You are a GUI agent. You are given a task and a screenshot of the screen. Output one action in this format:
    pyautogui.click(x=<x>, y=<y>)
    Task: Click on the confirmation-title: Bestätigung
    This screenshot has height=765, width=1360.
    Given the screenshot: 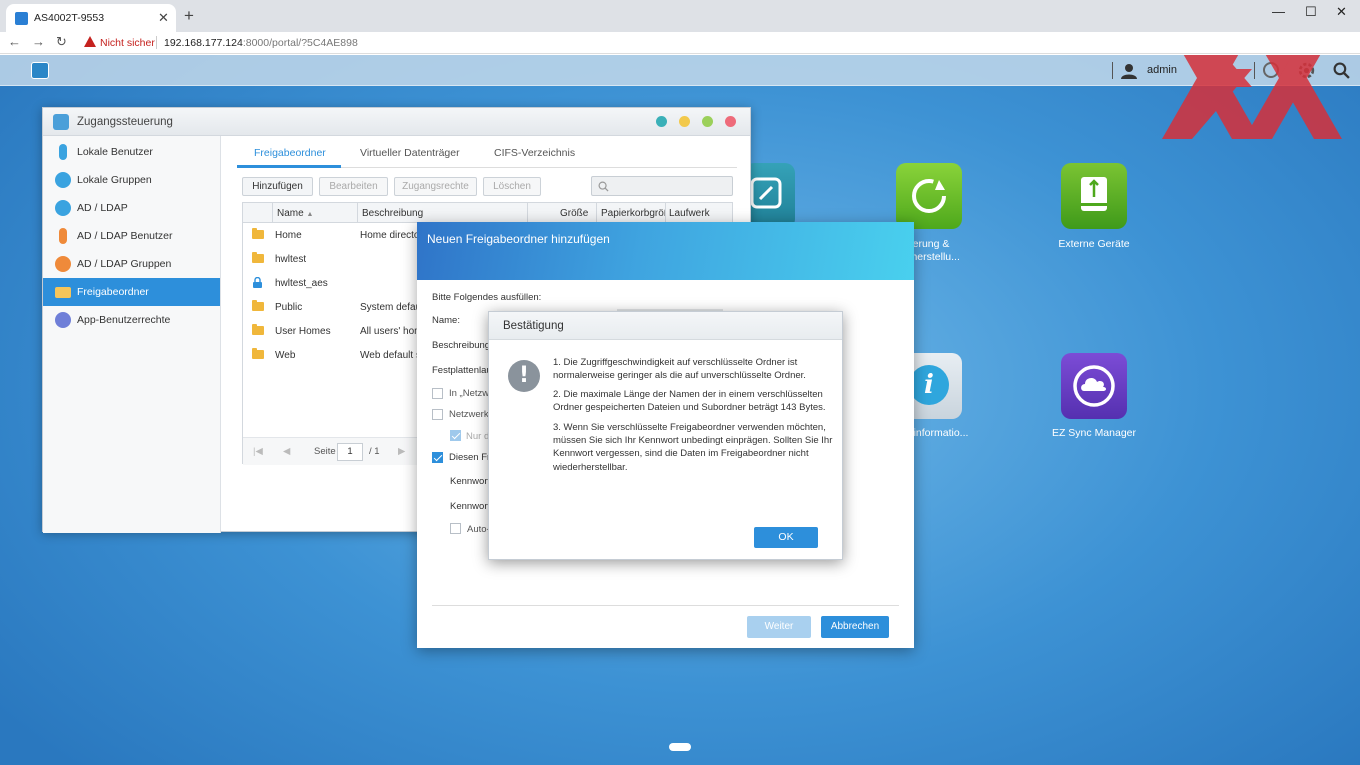 What is the action you would take?
    pyautogui.click(x=533, y=326)
    